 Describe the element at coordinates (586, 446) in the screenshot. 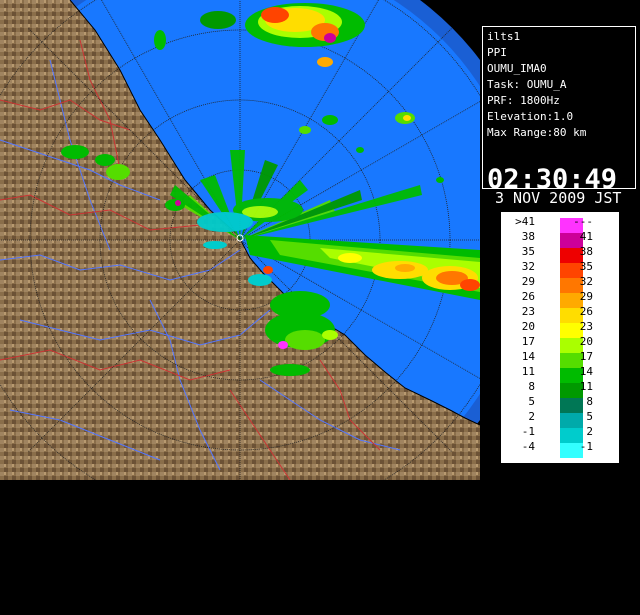

I see `legend-right-label: -1` at that location.